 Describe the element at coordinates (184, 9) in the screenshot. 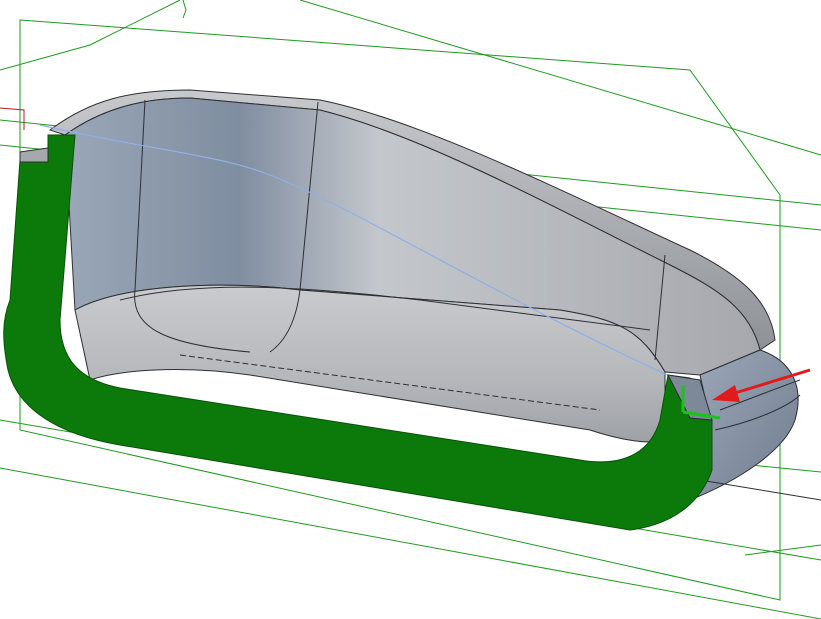

I see `plane-handle-icon` at that location.